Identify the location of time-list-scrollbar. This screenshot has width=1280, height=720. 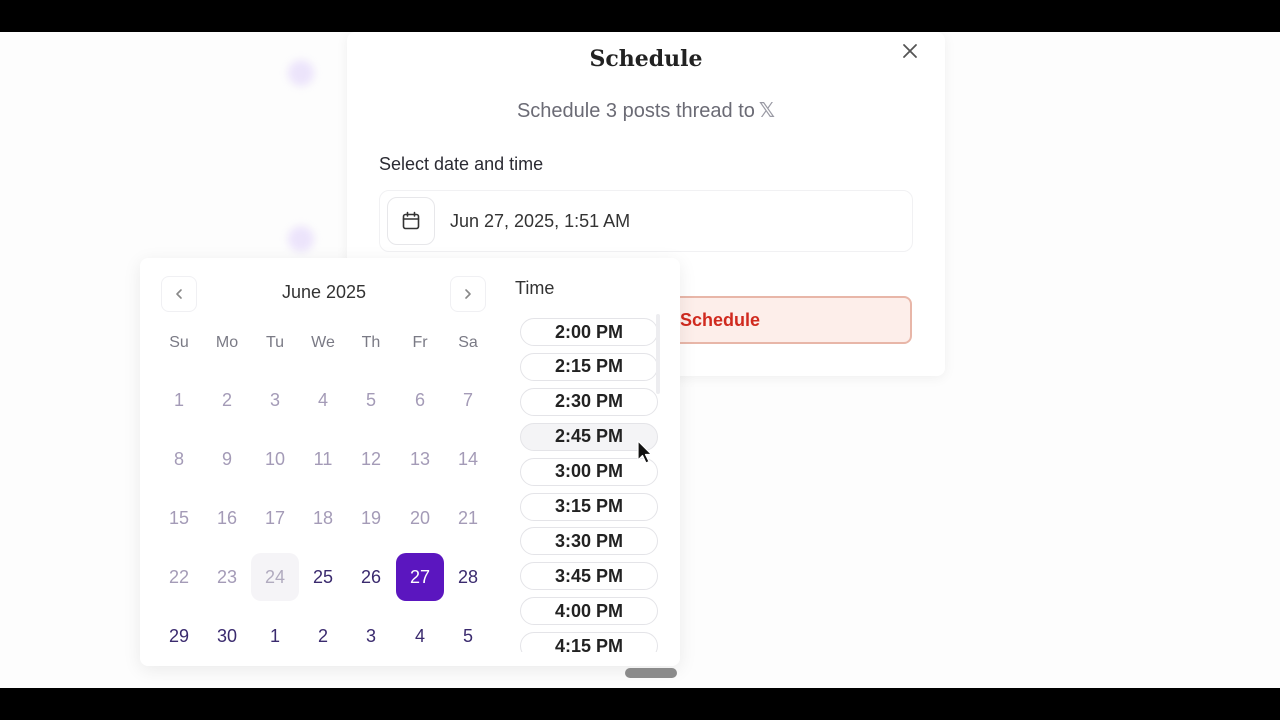
(658, 354).